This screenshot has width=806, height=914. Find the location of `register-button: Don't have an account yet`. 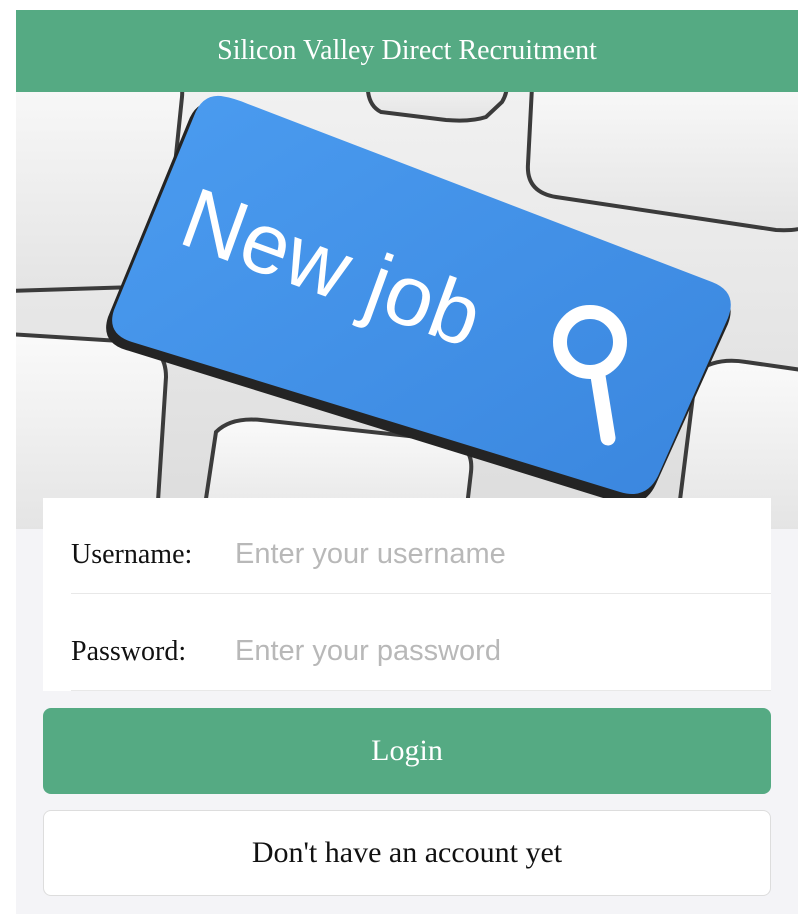

register-button: Don't have an account yet is located at coordinates (407, 853).